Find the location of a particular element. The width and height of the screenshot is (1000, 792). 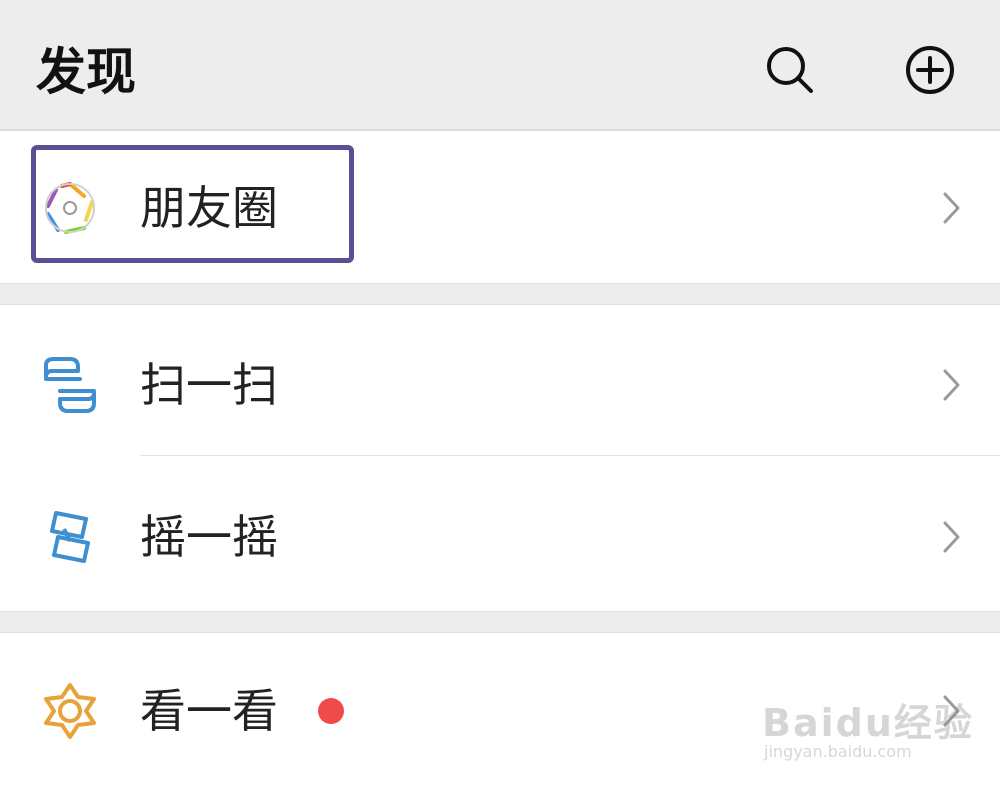

add-circle-icon is located at coordinates (930, 70).